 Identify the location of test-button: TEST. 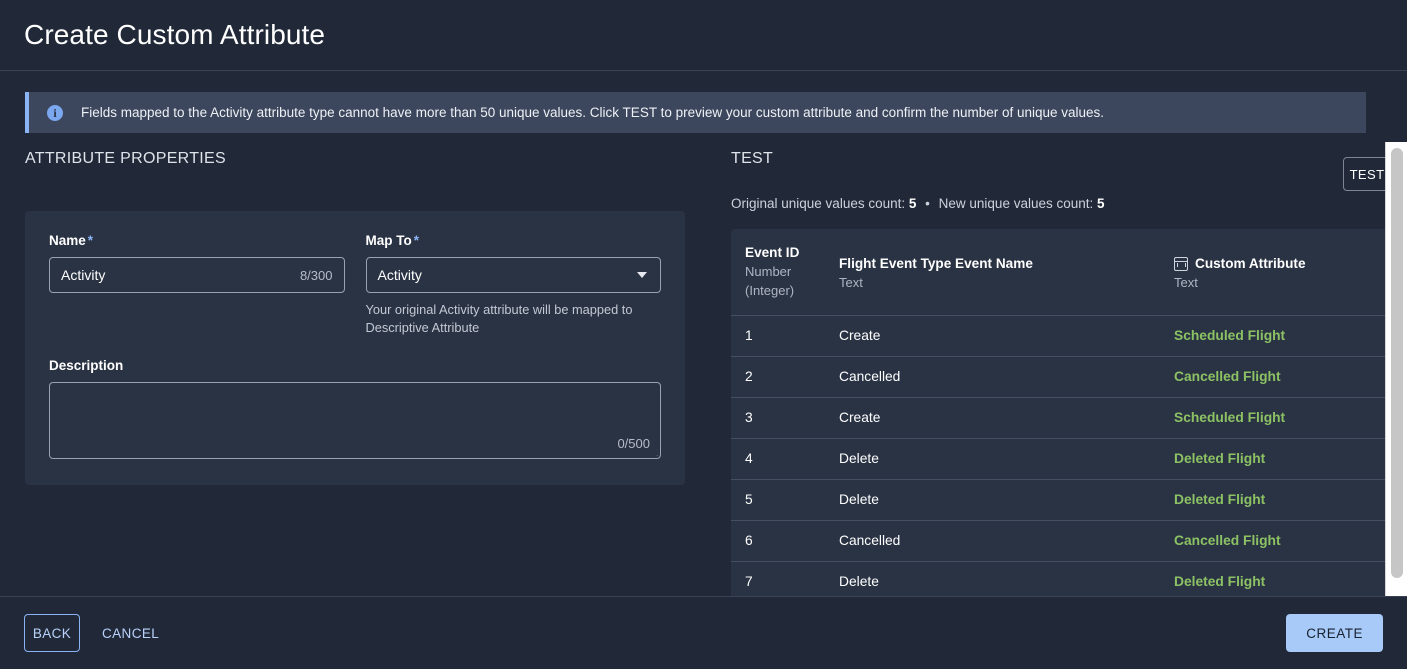
(1367, 174).